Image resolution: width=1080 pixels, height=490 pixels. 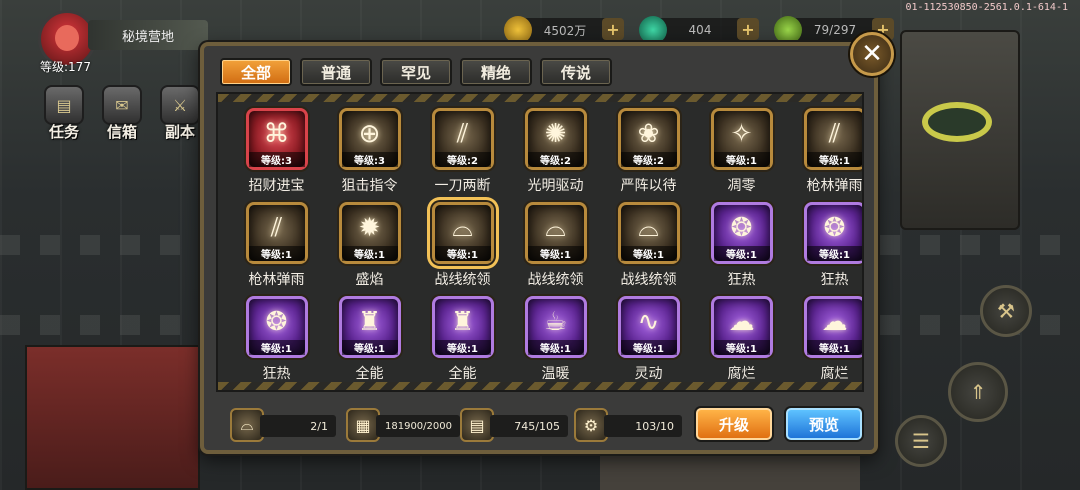 I want to click on warm-cup-icon: ☕, so click(x=555, y=322).